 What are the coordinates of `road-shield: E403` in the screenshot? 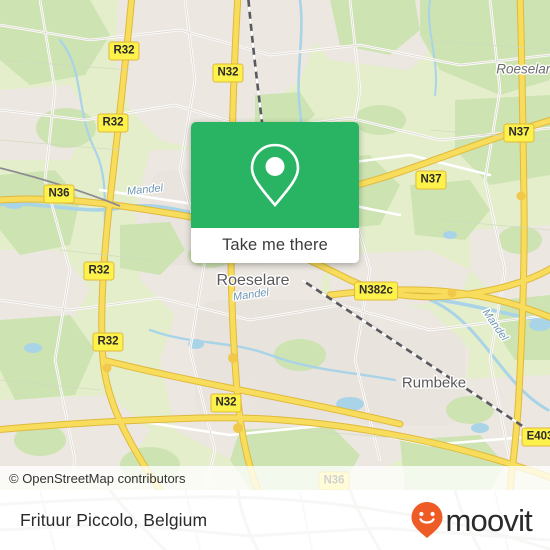 It's located at (535, 437).